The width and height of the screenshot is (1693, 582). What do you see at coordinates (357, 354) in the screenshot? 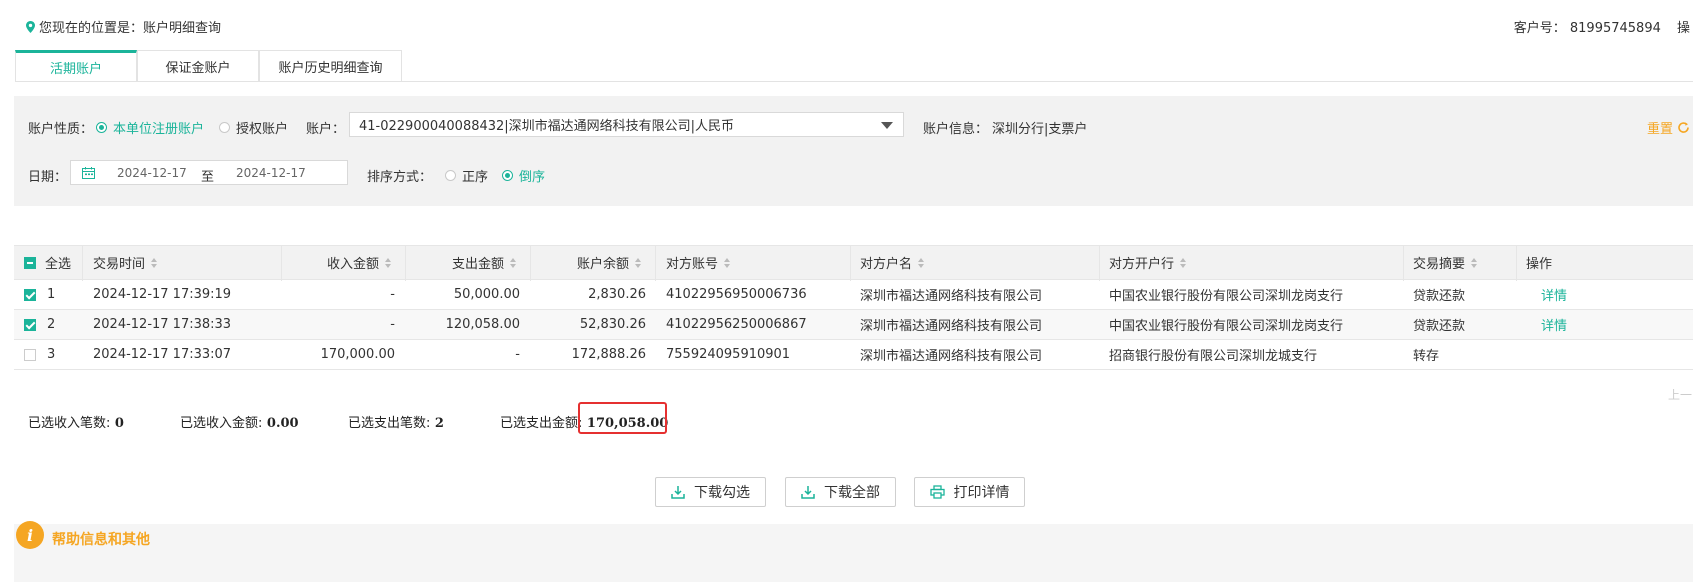
I see `cell-income: 170,000.00` at bounding box center [357, 354].